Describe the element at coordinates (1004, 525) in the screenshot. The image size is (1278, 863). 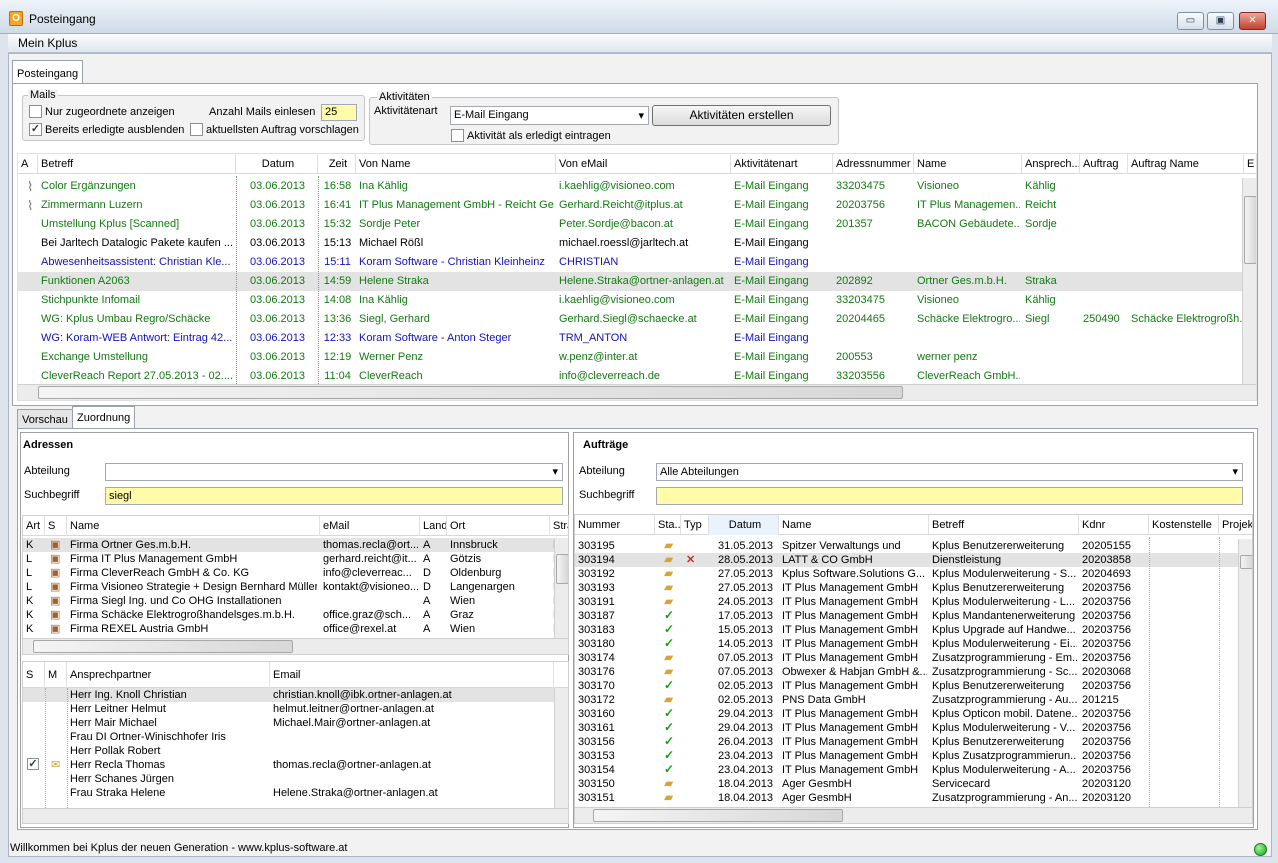
I see `auftraege-col-header: Betreff` at that location.